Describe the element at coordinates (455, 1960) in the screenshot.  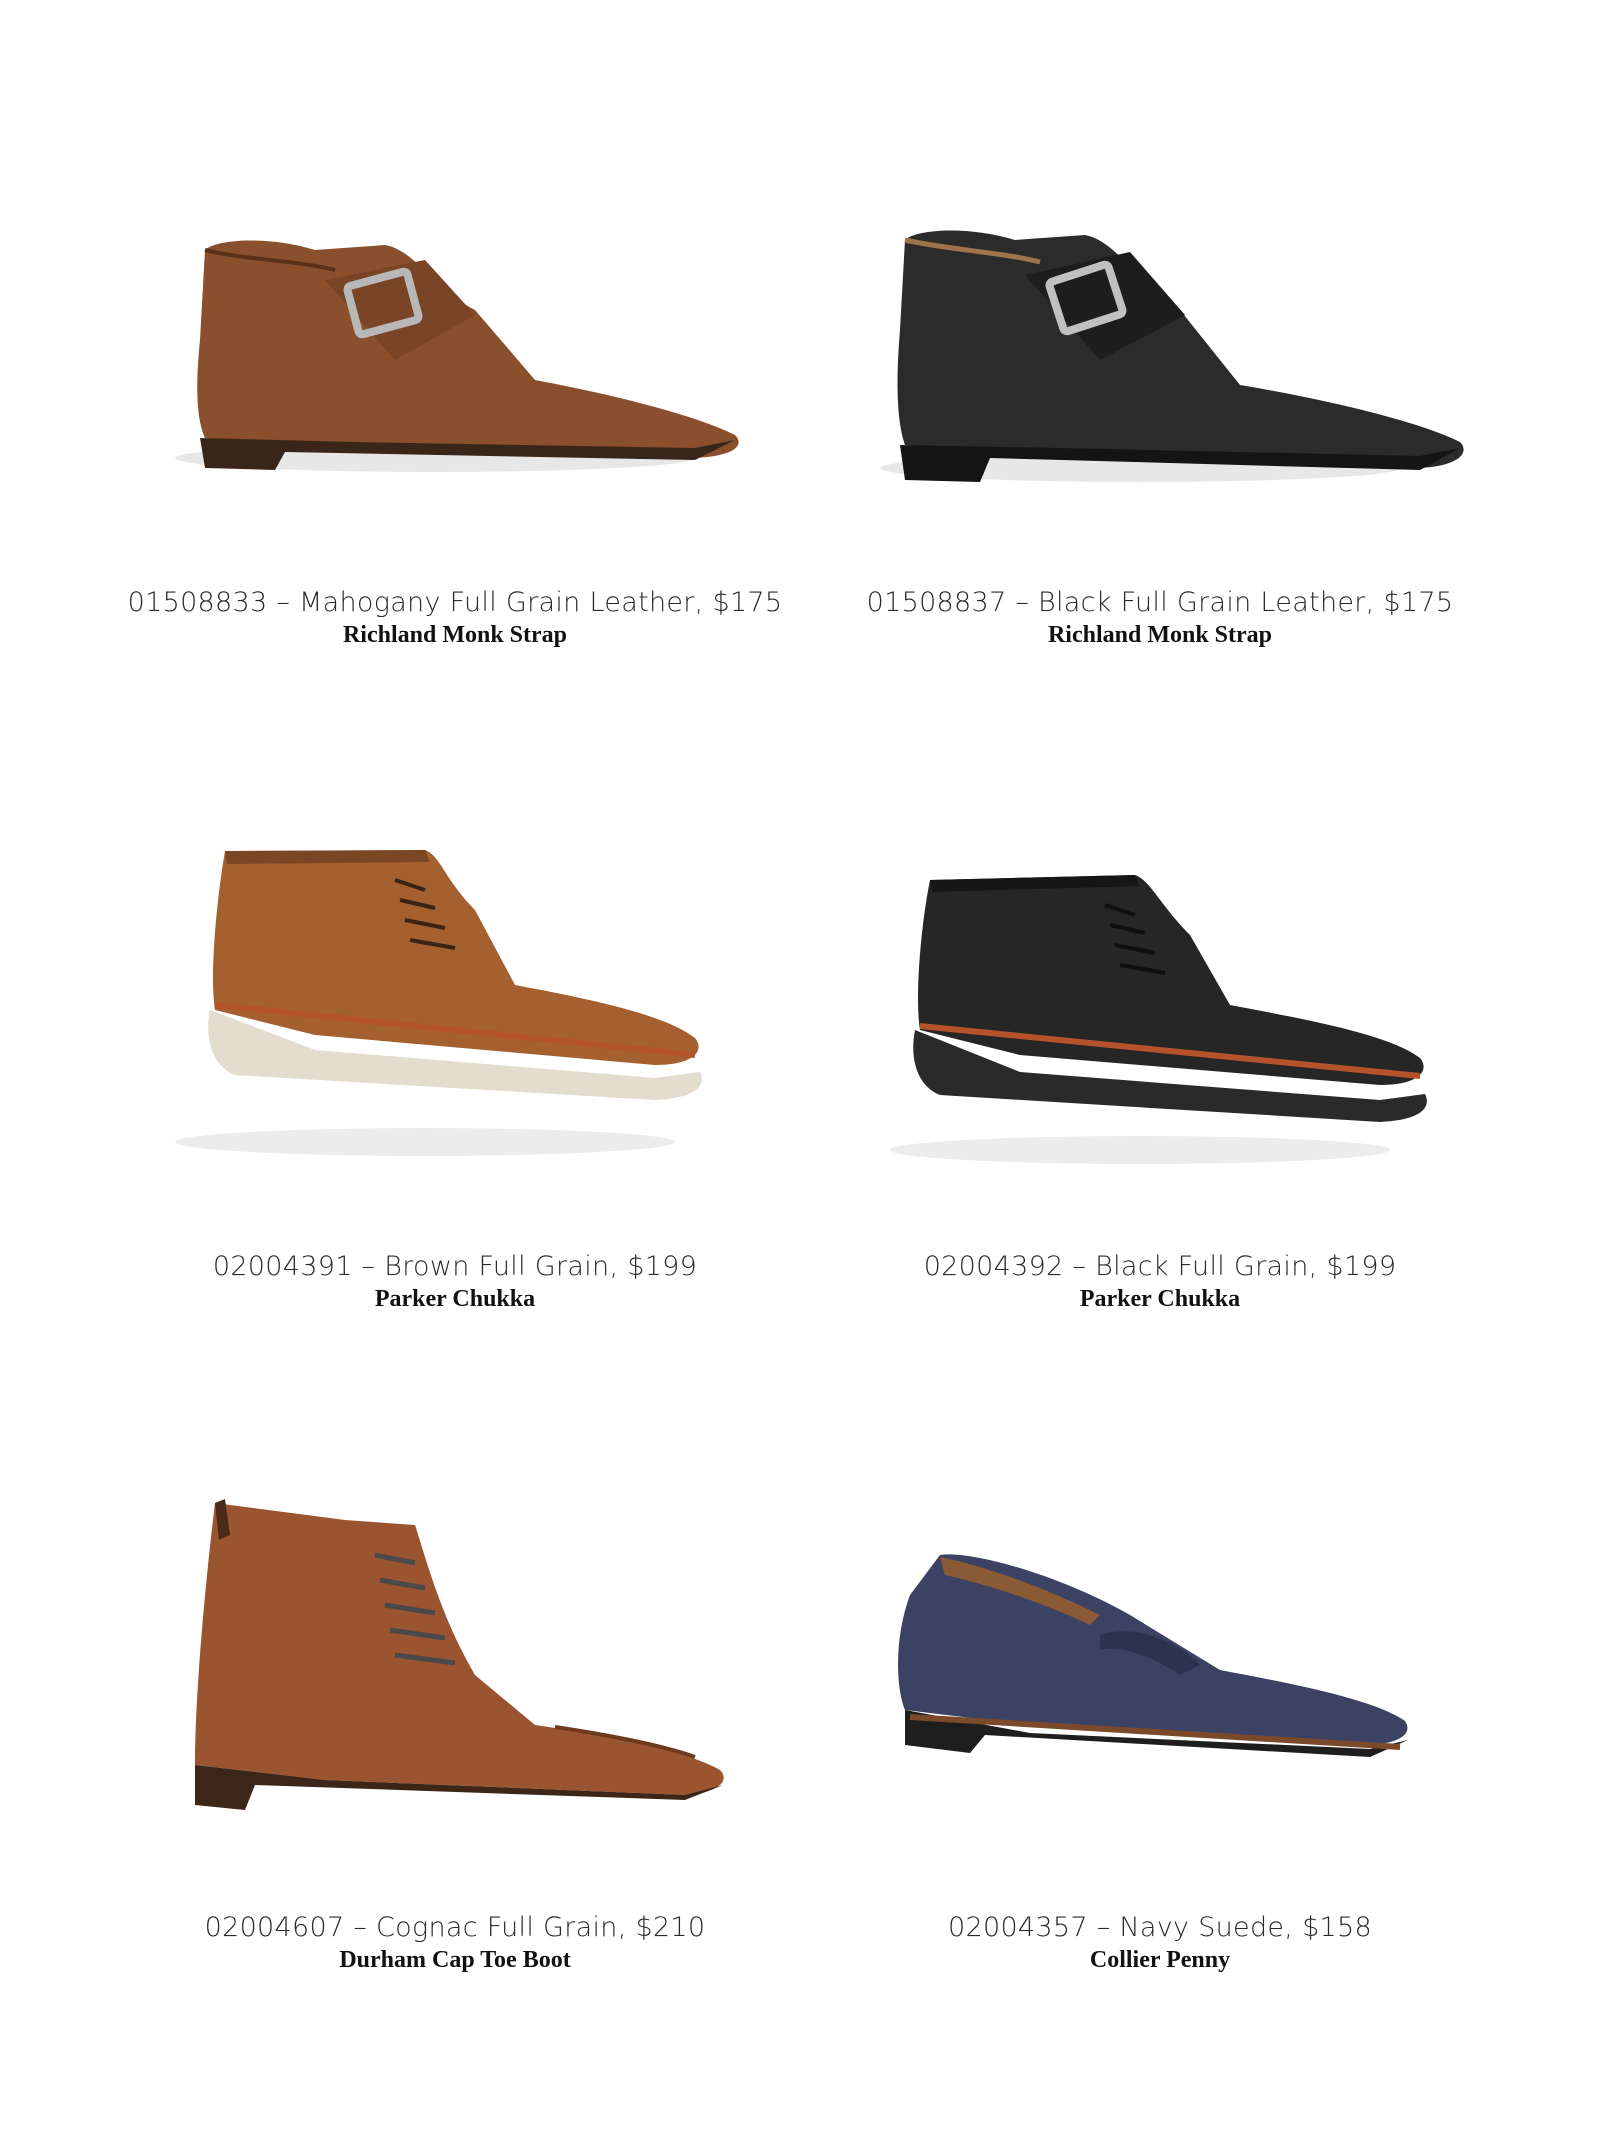
I see `product-name: Durham Cap Toe Boot` at that location.